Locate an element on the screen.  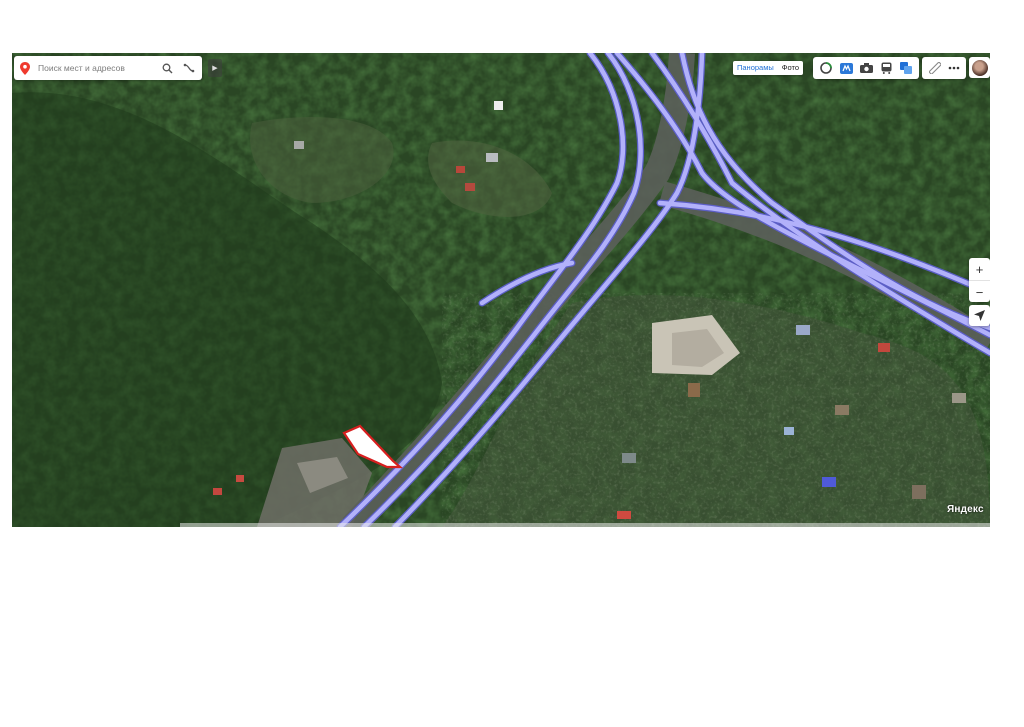
avatar-image is located at coordinates (979, 67).